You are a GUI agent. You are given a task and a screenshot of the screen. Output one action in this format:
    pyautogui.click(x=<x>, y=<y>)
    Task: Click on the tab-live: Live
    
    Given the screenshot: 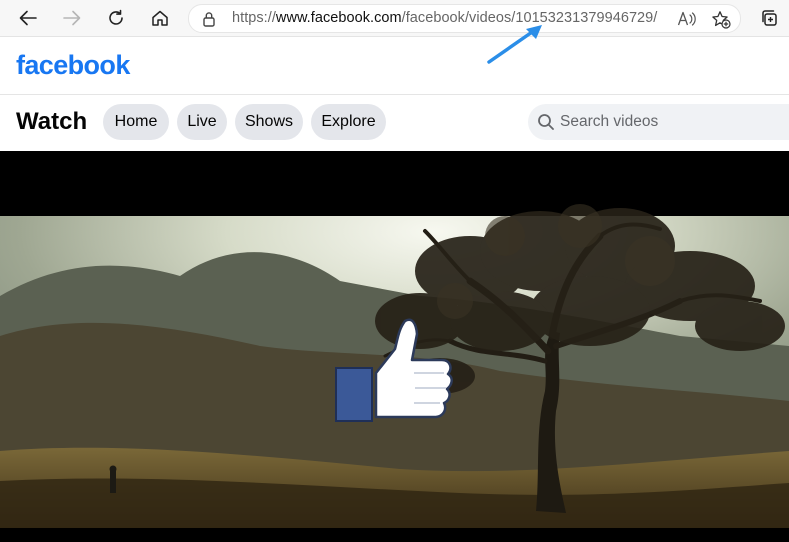 What is the action you would take?
    pyautogui.click(x=202, y=122)
    